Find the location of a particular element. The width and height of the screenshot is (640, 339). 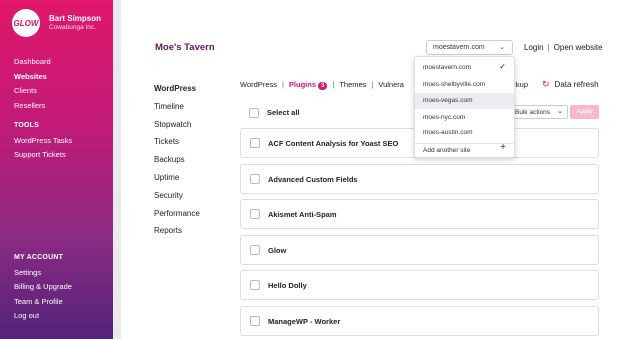

tools-heading: TOOLS is located at coordinates (26, 125).